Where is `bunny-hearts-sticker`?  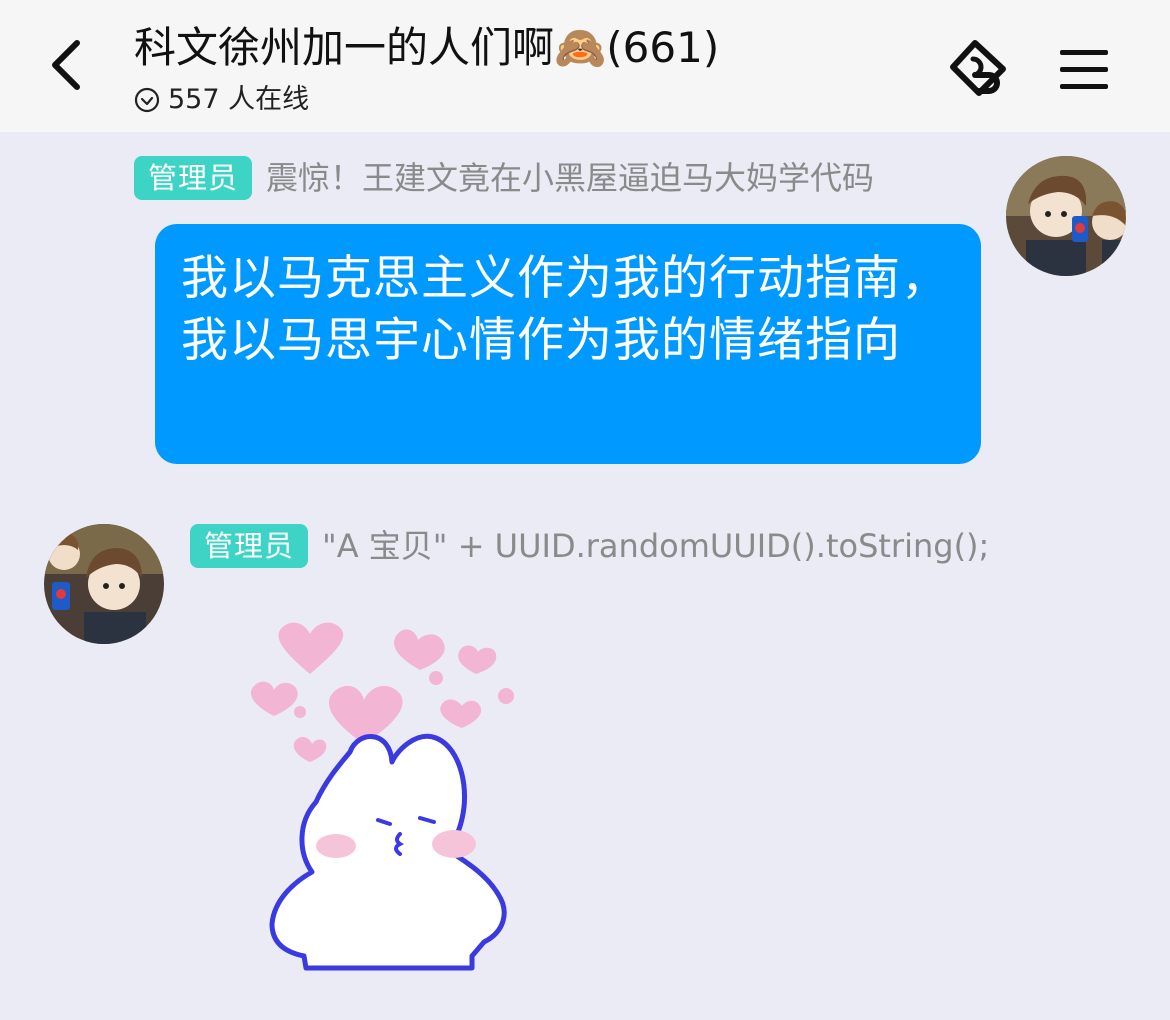 bunny-hearts-sticker is located at coordinates (380, 793).